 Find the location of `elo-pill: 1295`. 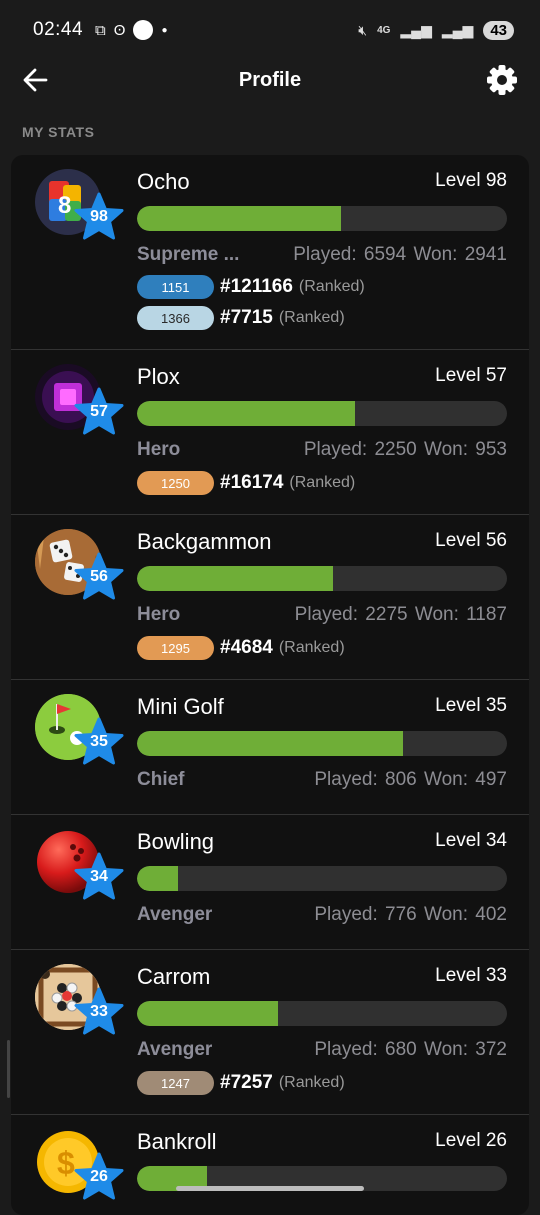

elo-pill: 1295 is located at coordinates (175, 648).